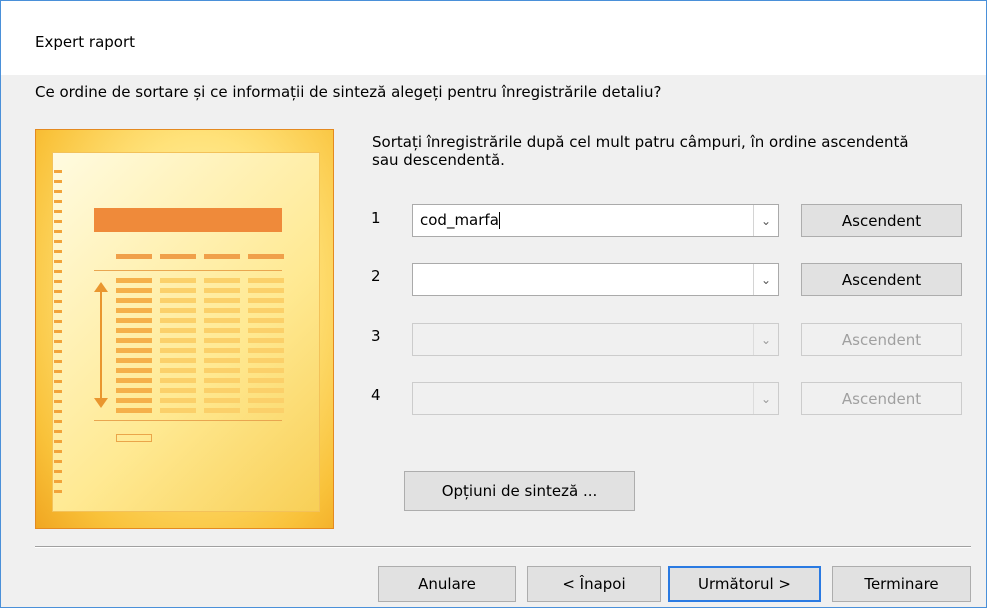 The image size is (987, 608). What do you see at coordinates (447, 584) in the screenshot?
I see `cancel-button: Anulare` at bounding box center [447, 584].